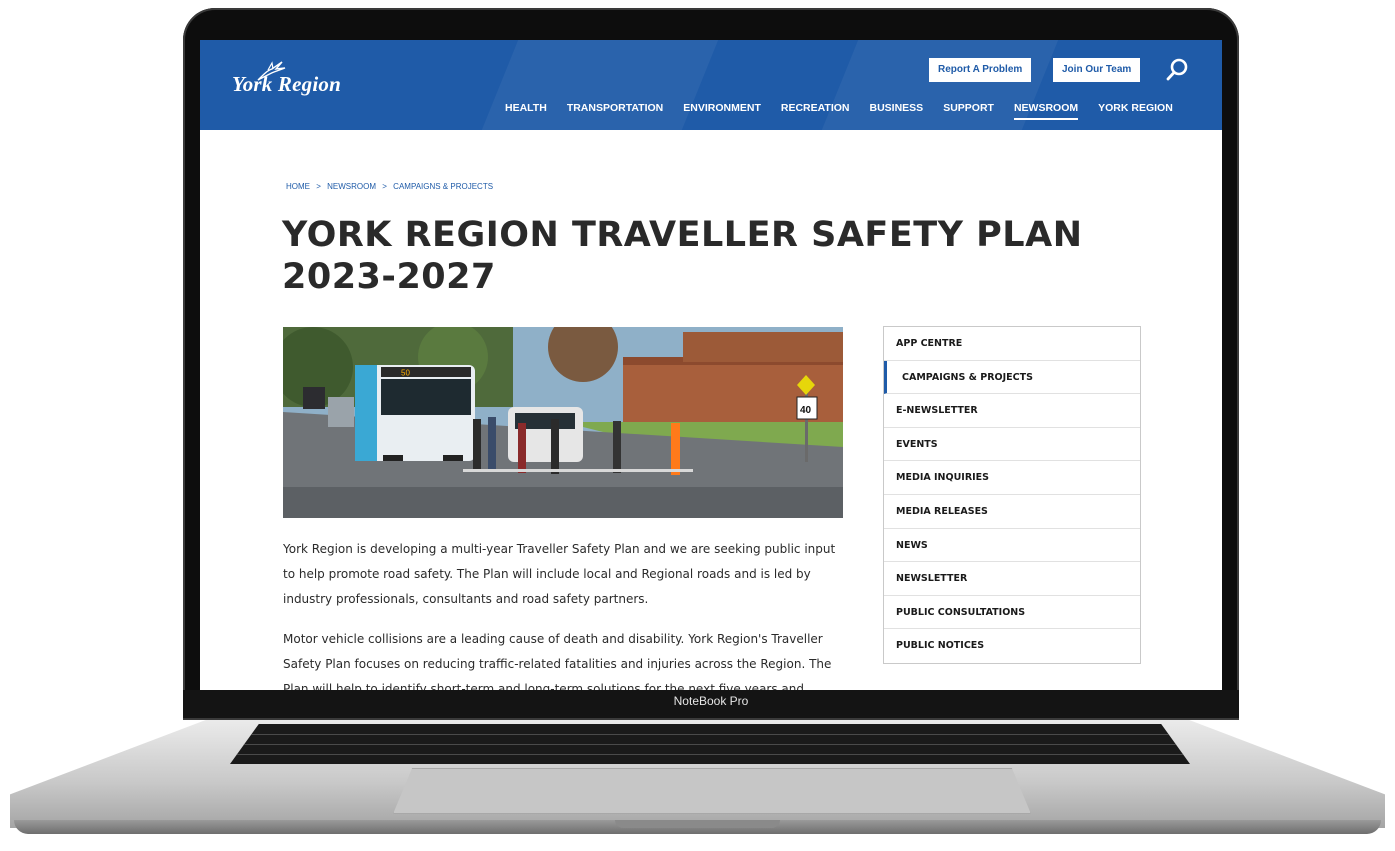  I want to click on nav-item-environment: ENVIRONMENT, so click(722, 111).